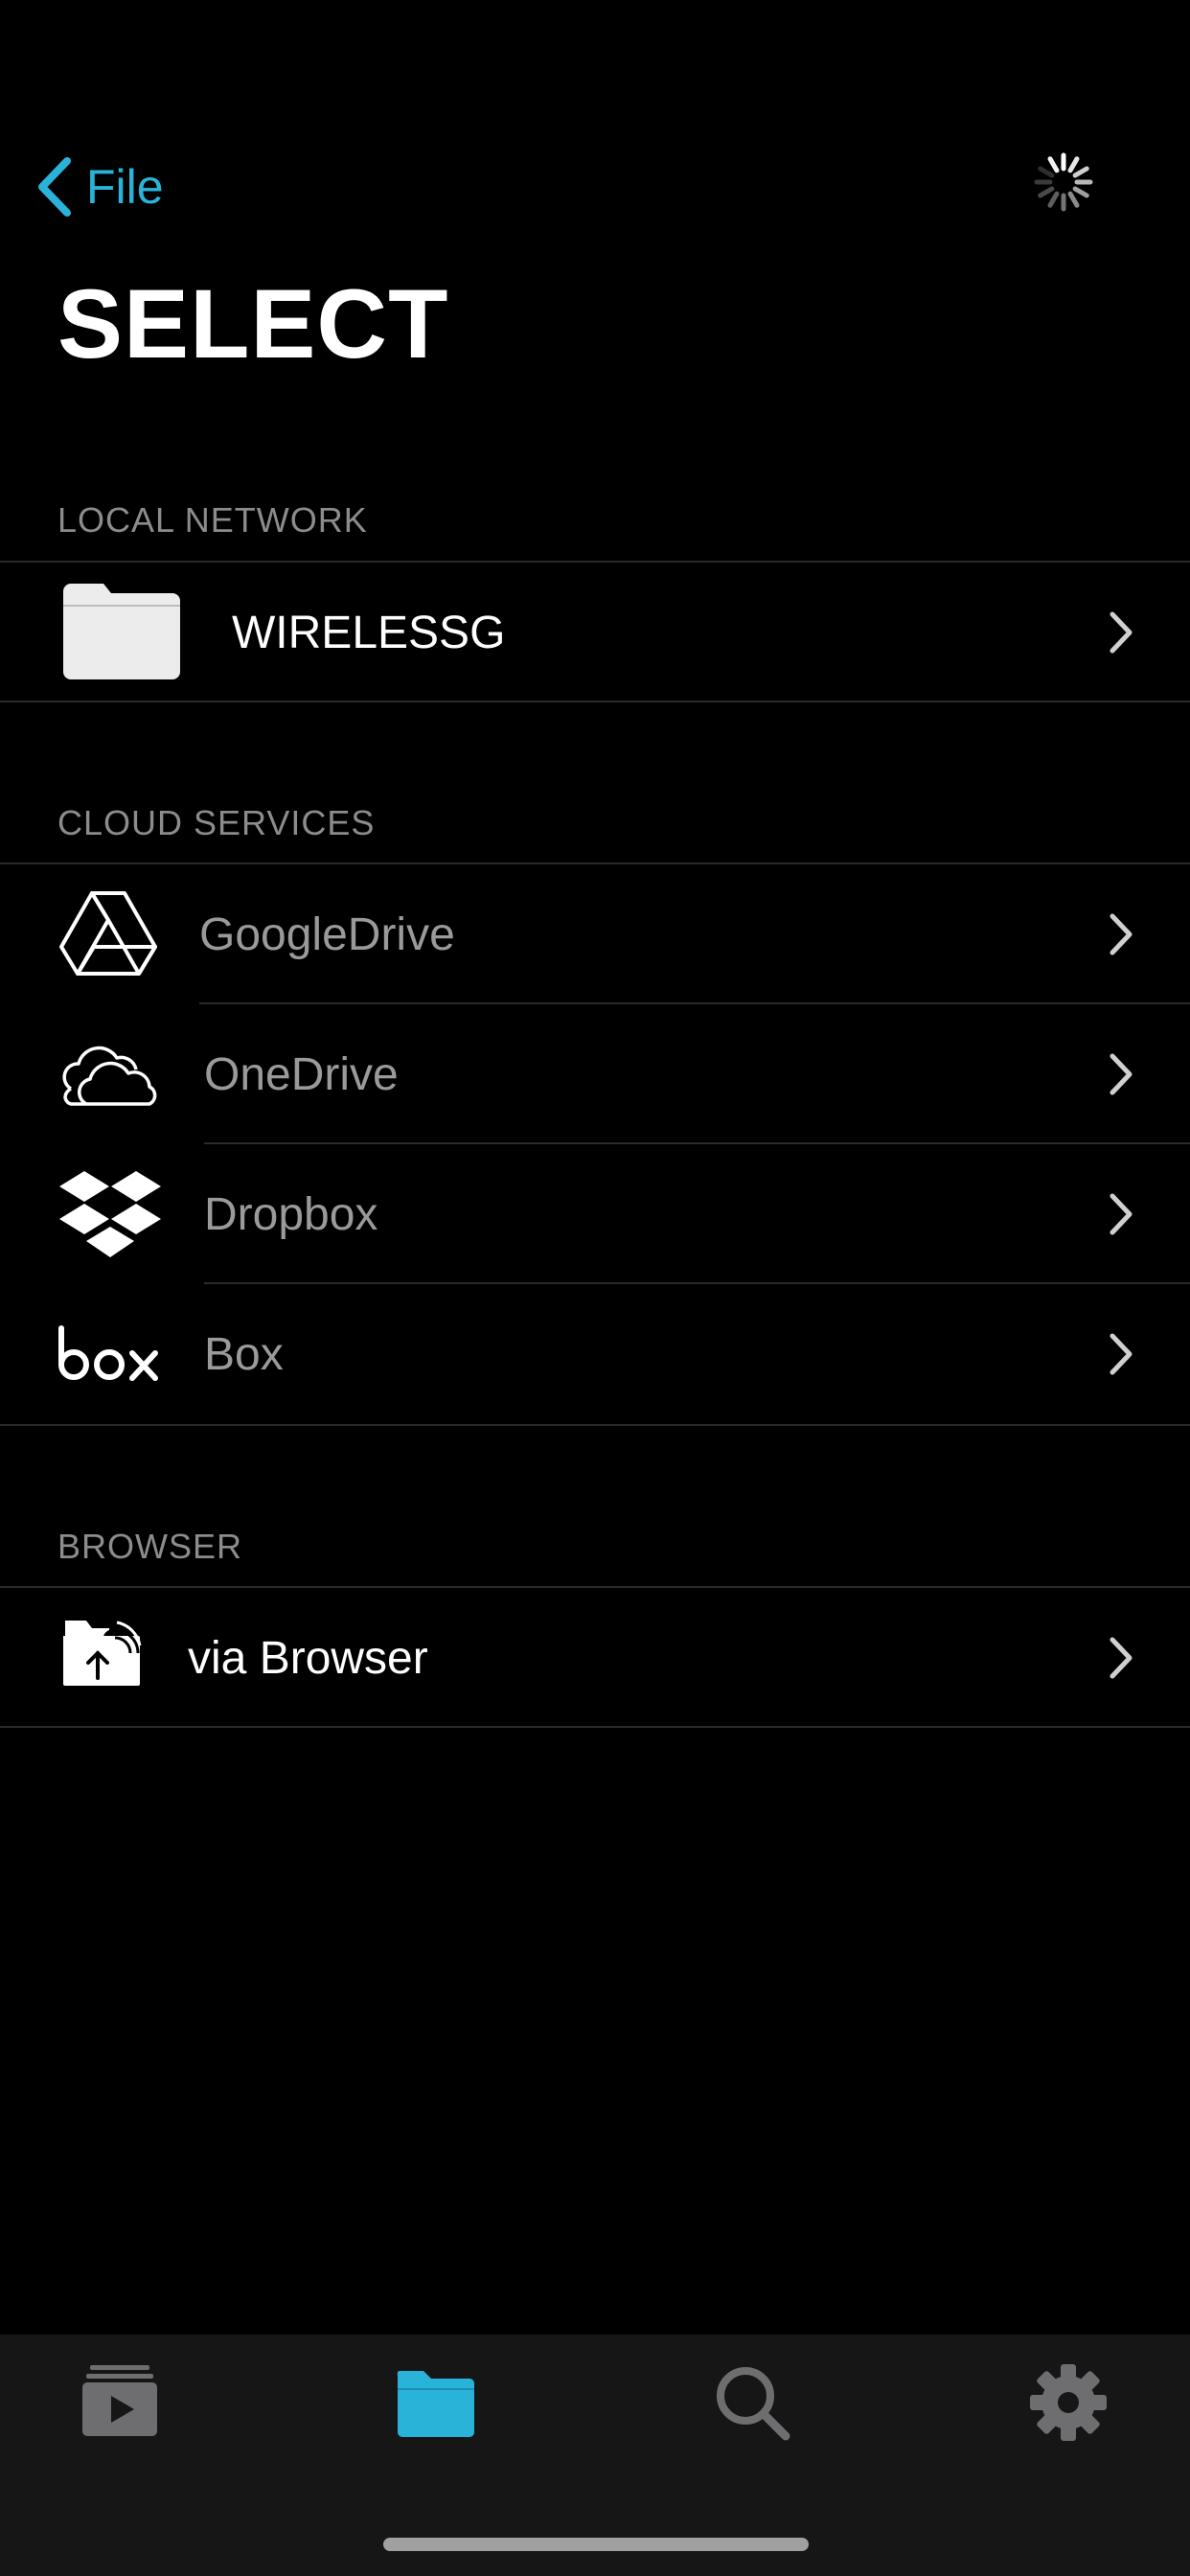 The width and height of the screenshot is (1190, 2576). Describe the element at coordinates (595, 1214) in the screenshot. I see `list-item-dropbox: Dropbox` at that location.